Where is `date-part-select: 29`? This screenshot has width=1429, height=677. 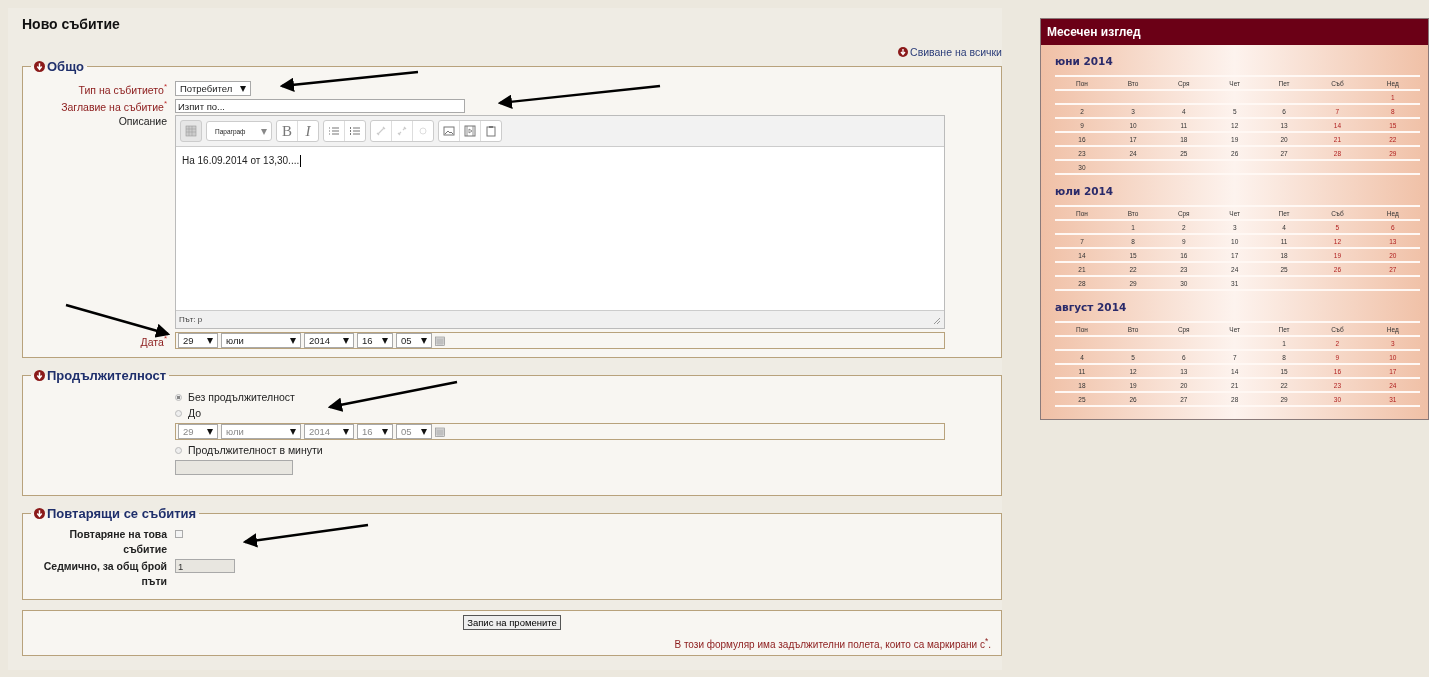 date-part-select: 29 is located at coordinates (198, 340).